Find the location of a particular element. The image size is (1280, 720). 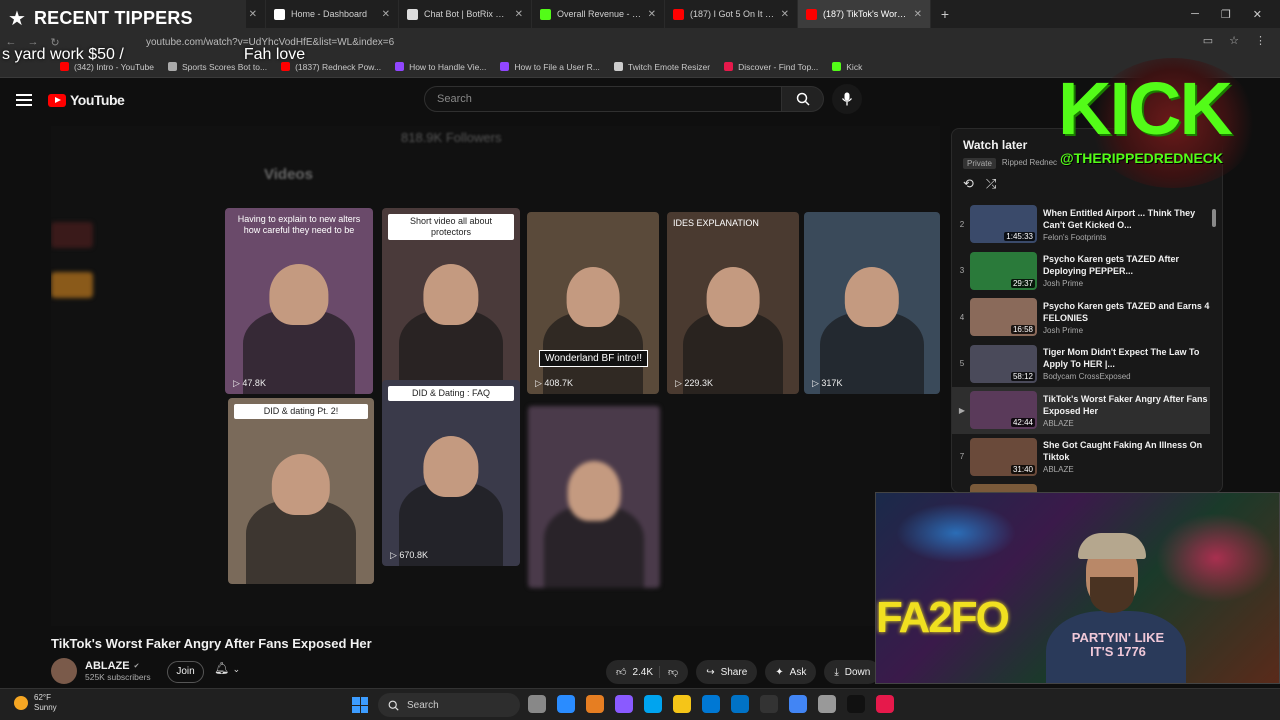

recent-tippers-overlay: ★ RECENT TIPPERS is located at coordinates (123, 18).